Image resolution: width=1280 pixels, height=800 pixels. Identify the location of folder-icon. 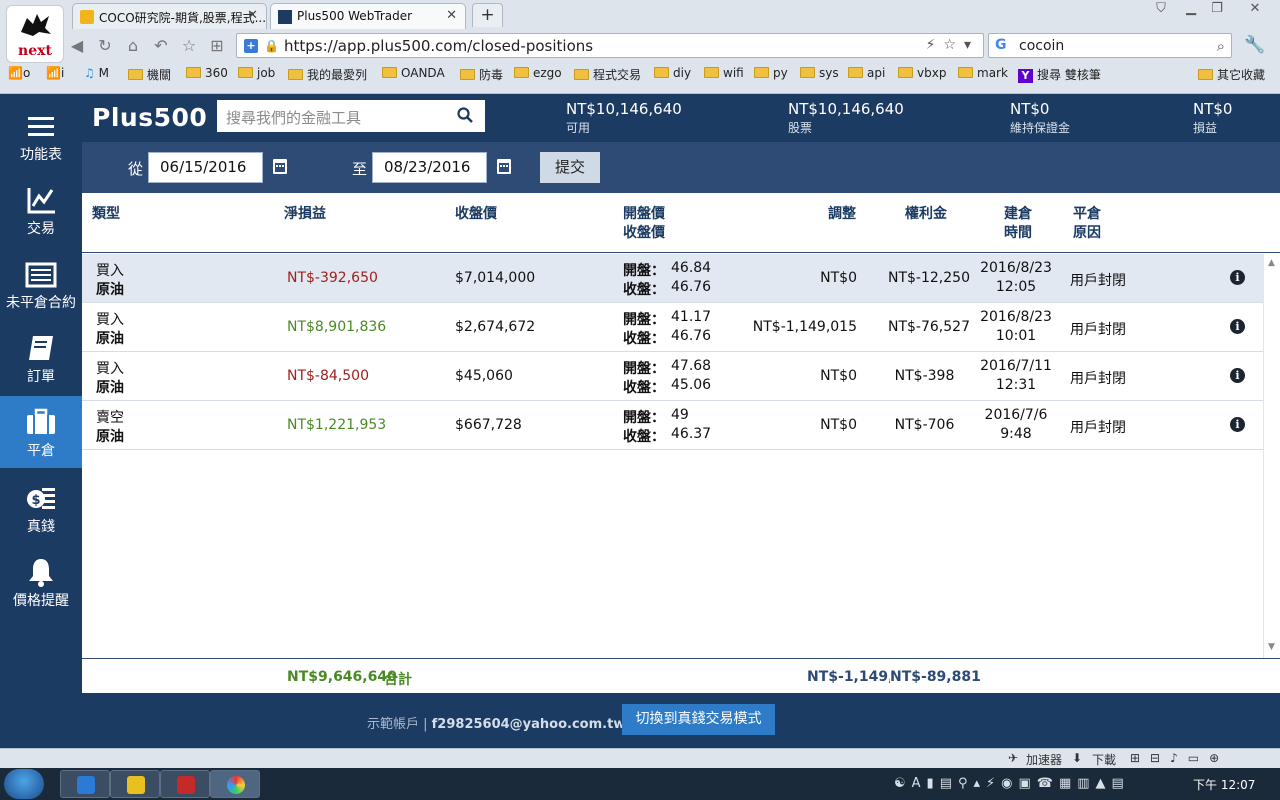
(467, 74).